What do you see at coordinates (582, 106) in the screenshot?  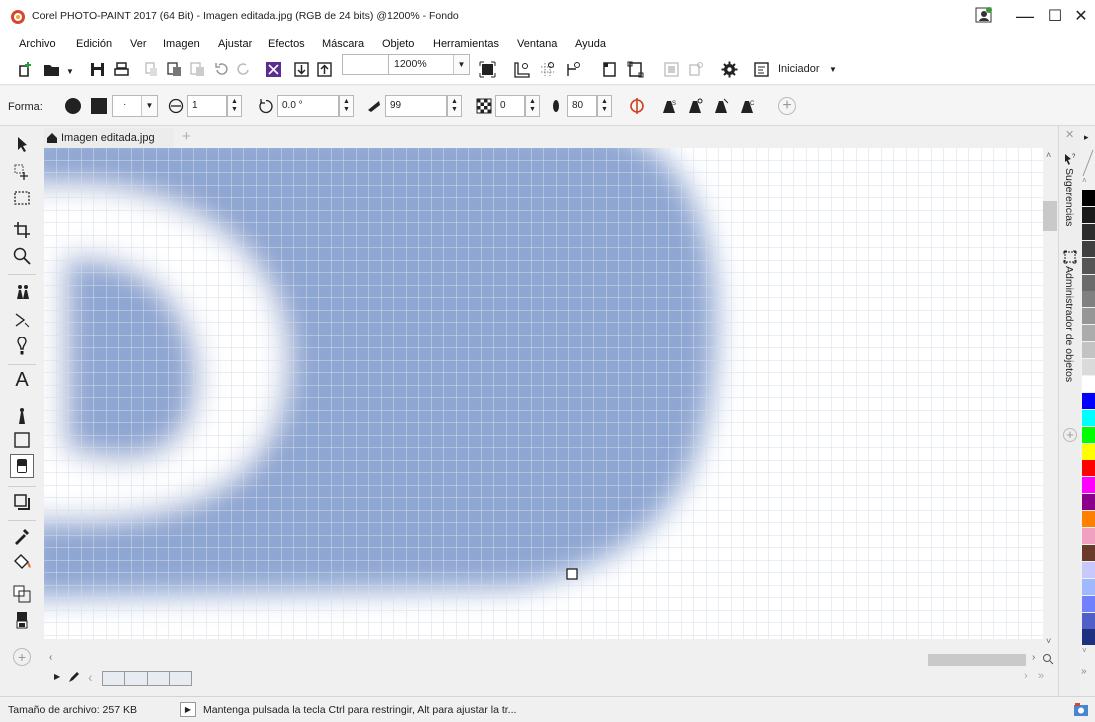 I see `soft-edge-input: 80` at bounding box center [582, 106].